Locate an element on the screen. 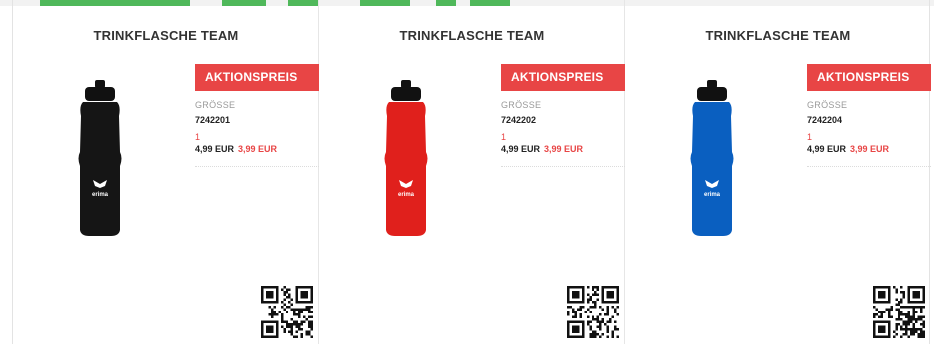  sku-number: 7242201 is located at coordinates (213, 120).